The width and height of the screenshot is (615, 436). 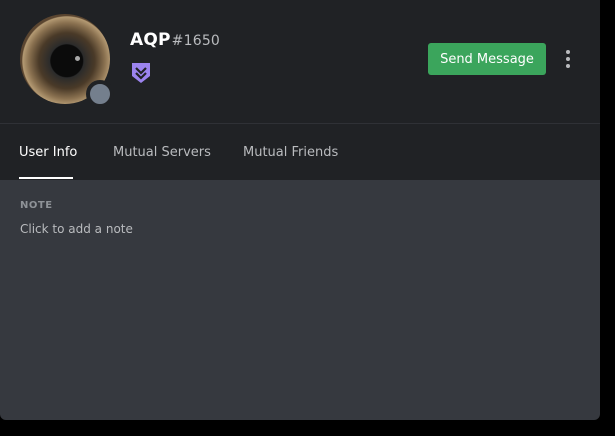 I want to click on tab-user-info: User Info, so click(x=48, y=152).